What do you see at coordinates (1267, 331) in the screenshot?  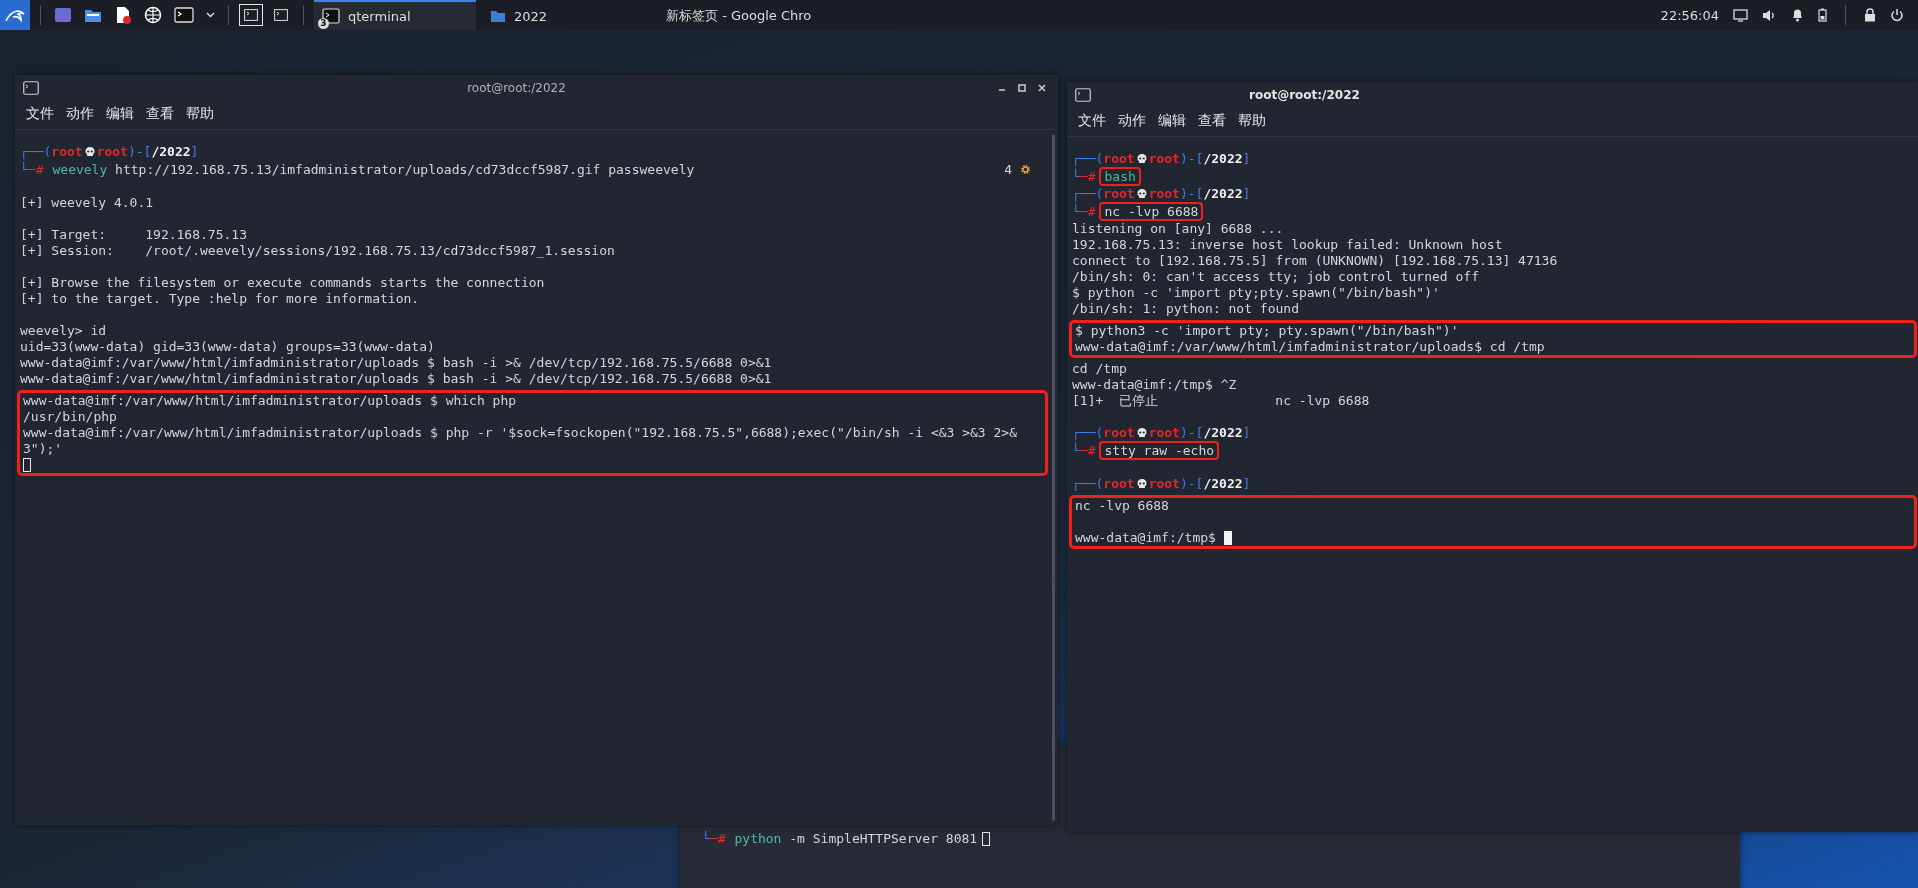 I see `terminal-line: $ python3 -c 'import pty; pty.spawn("/bin/bash")'` at bounding box center [1267, 331].